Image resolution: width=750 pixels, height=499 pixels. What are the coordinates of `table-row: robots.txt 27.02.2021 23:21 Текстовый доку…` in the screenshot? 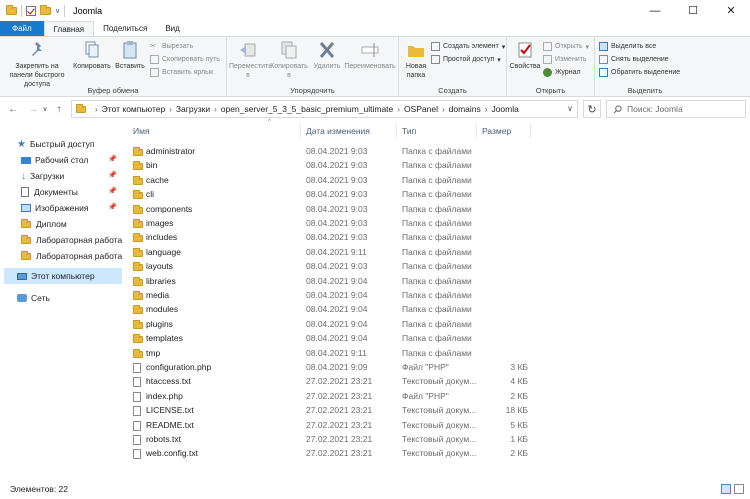 It's located at (436, 440).